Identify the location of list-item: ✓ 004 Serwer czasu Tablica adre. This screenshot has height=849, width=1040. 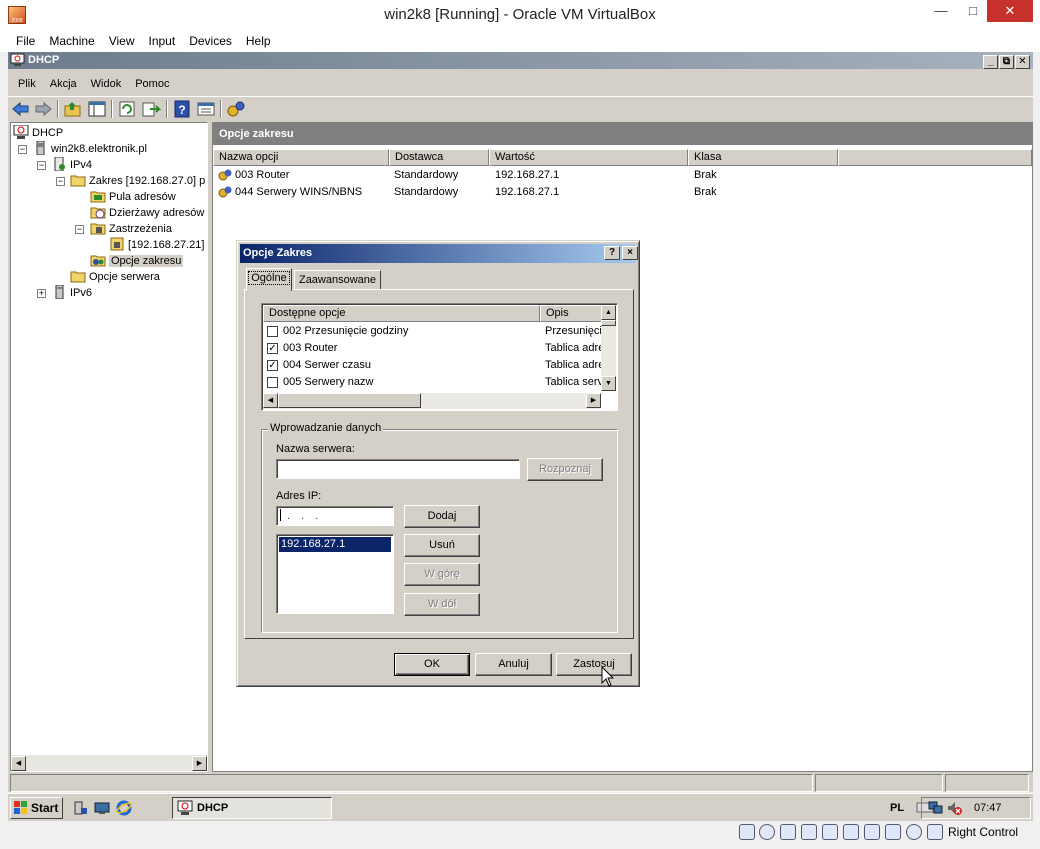
(435, 365).